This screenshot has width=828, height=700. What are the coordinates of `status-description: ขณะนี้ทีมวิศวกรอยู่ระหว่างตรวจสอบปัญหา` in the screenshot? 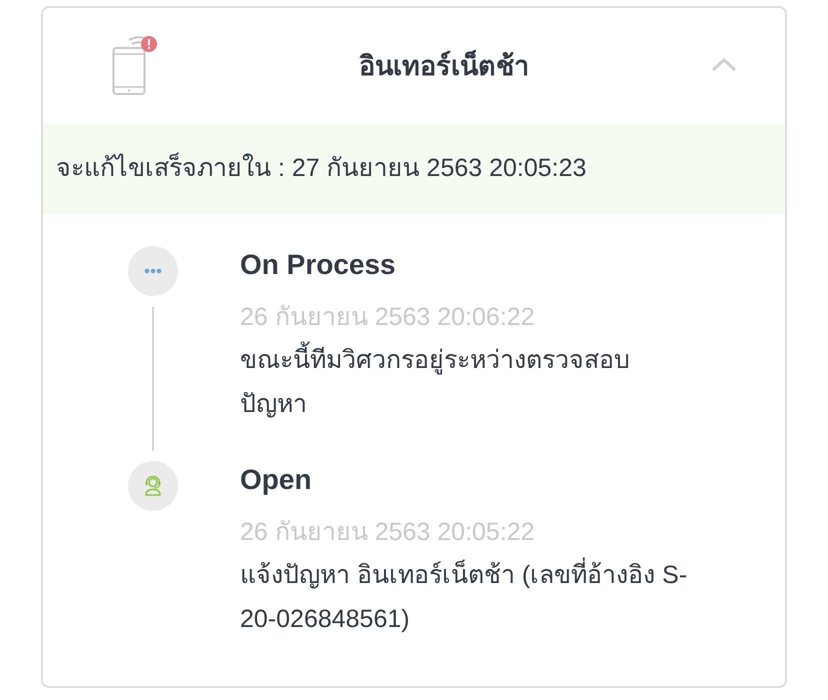 It's located at (466, 382).